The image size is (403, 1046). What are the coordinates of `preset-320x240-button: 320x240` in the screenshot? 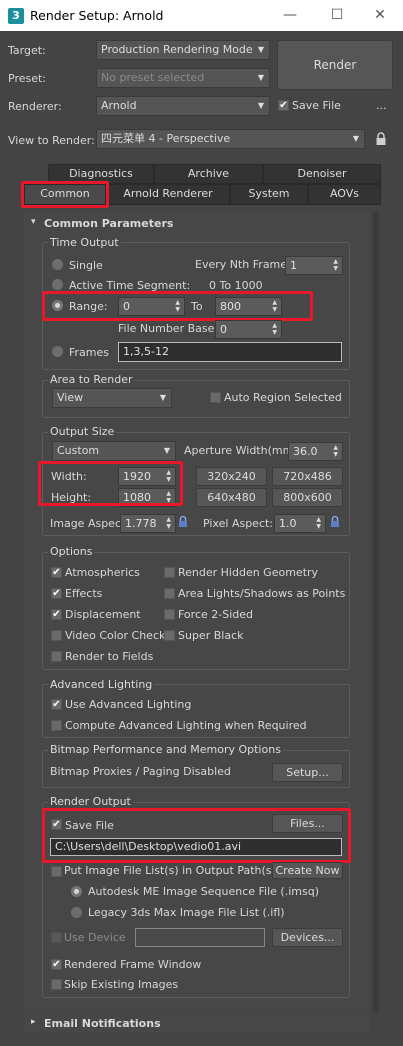 It's located at (231, 476).